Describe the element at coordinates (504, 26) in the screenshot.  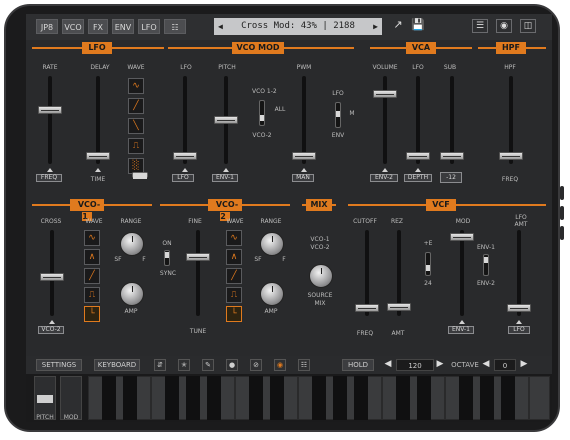
I see `record-icon: ◉` at that location.